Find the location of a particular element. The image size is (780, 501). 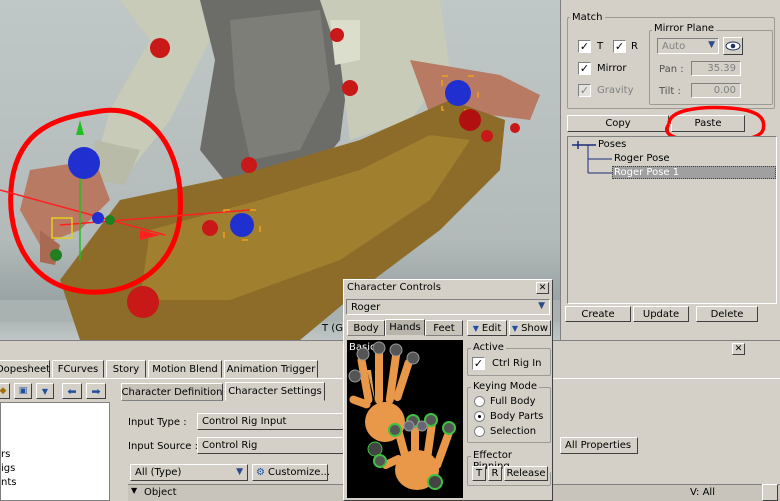

input-source-select: Control Rig is located at coordinates (272, 445).